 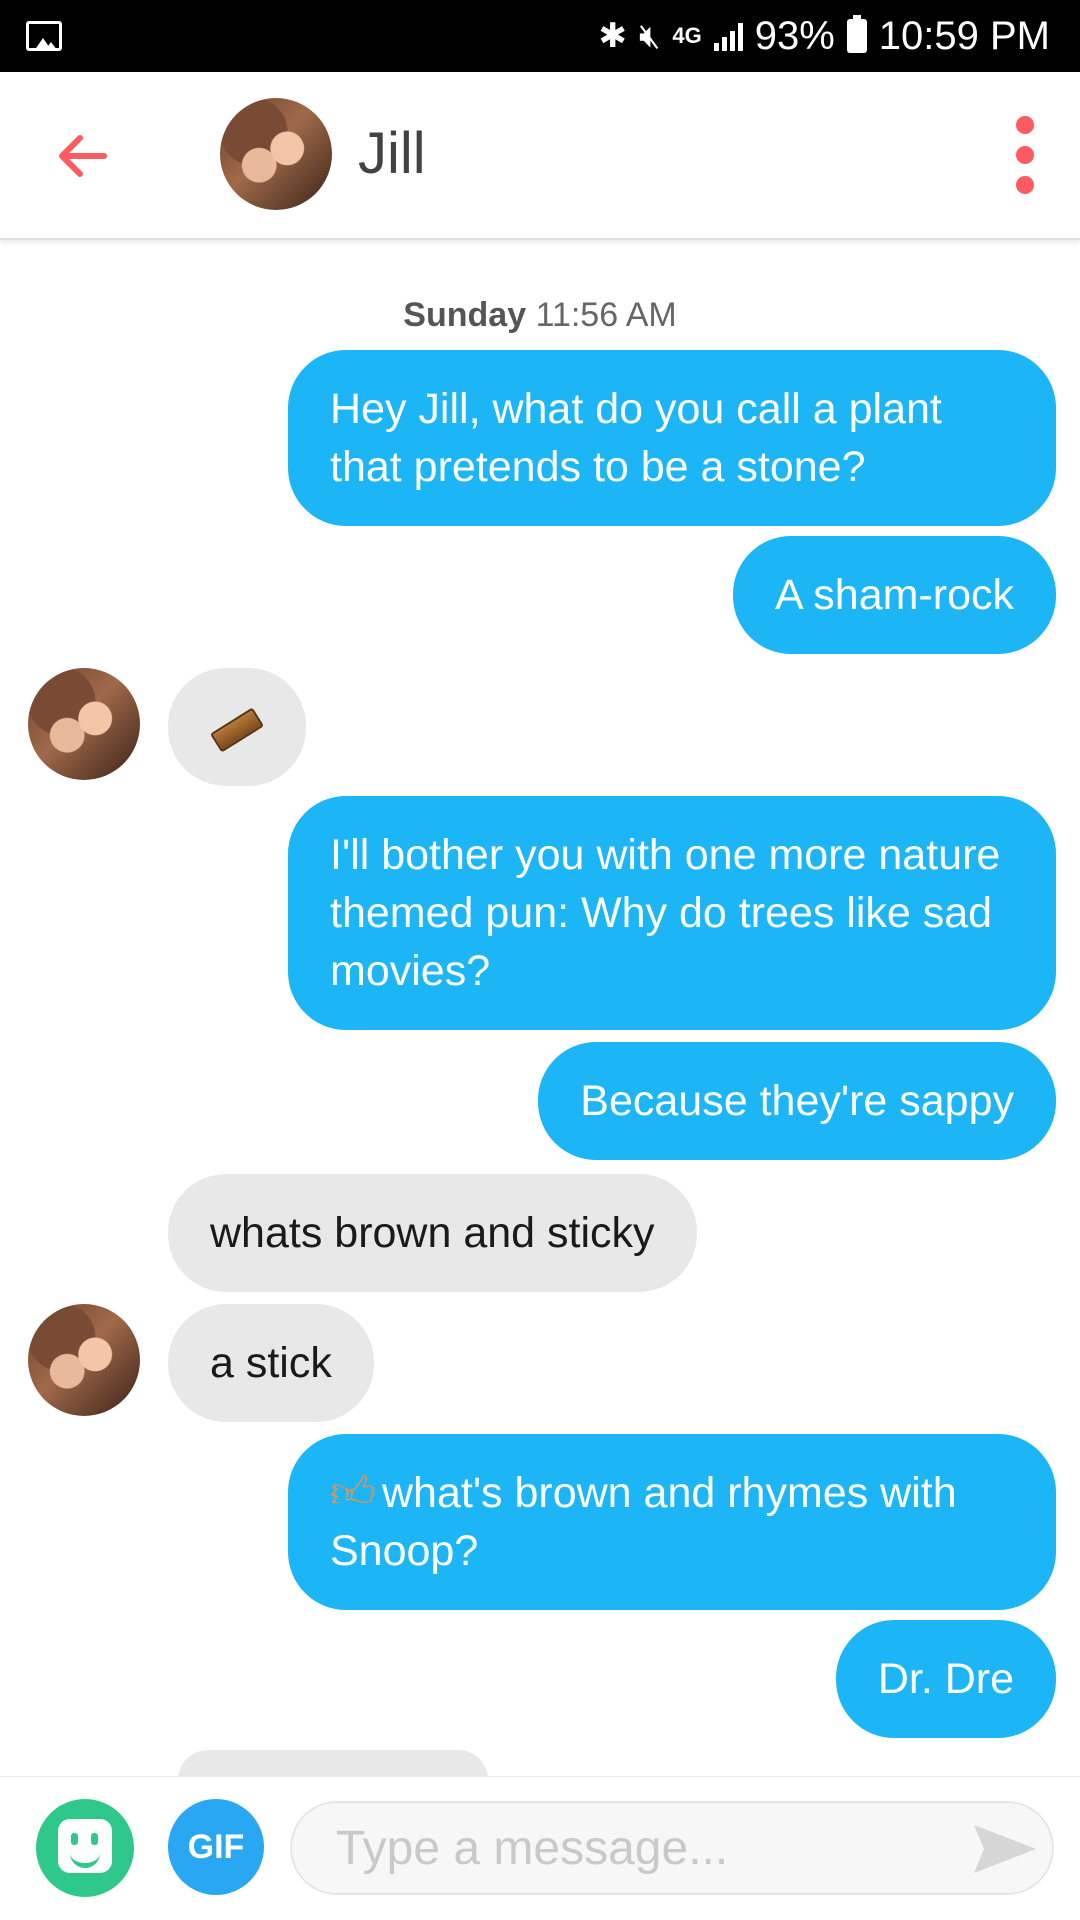 I want to click on chat-header: Jill, so click(x=540, y=156).